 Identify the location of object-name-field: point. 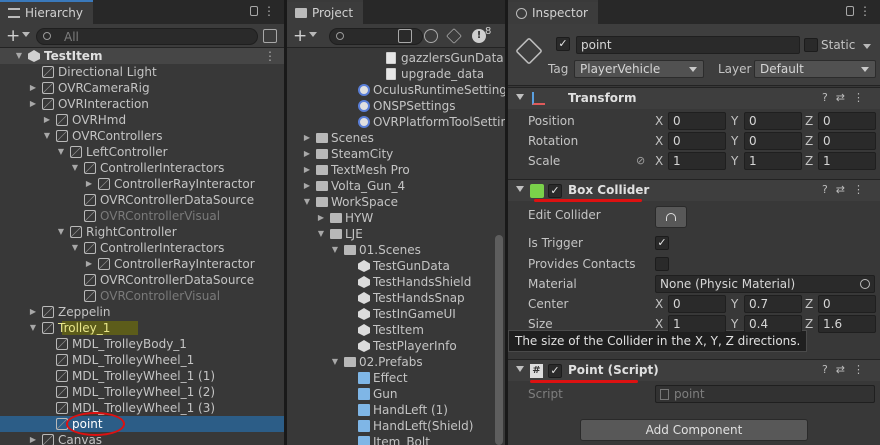
(688, 45).